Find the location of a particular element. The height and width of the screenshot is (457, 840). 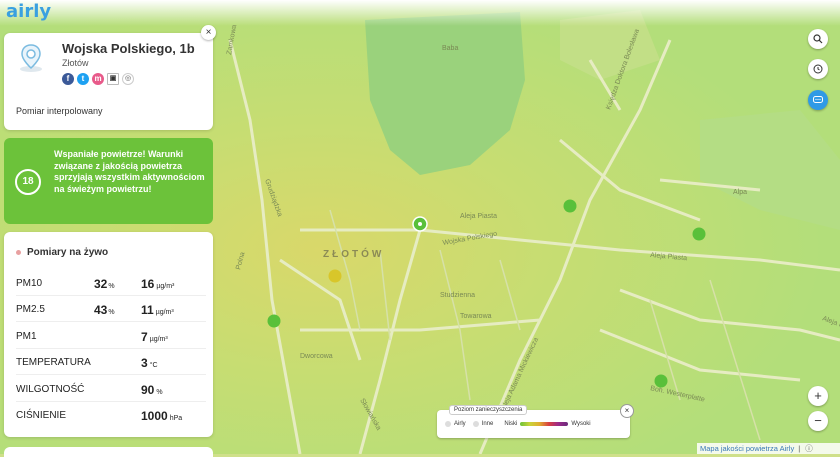

messenger-icon: m is located at coordinates (98, 79).